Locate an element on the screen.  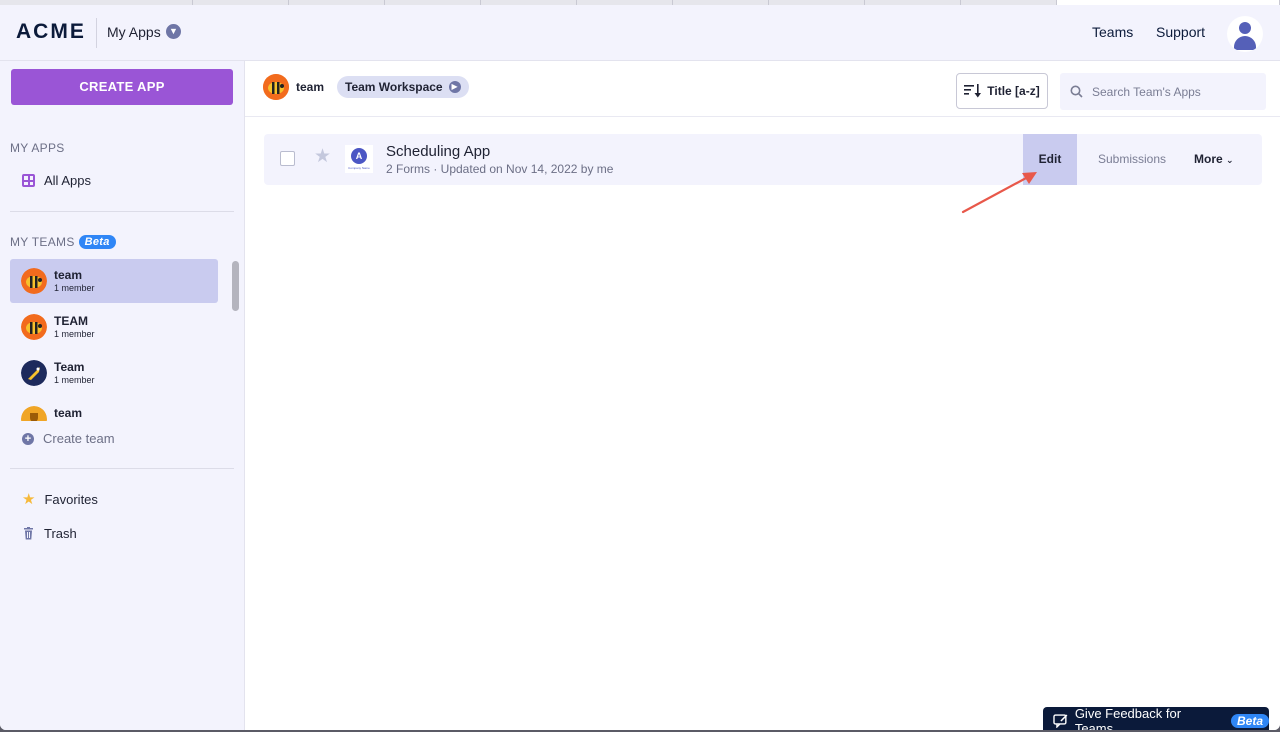
user-avatar-icon is located at coordinates (1245, 34).